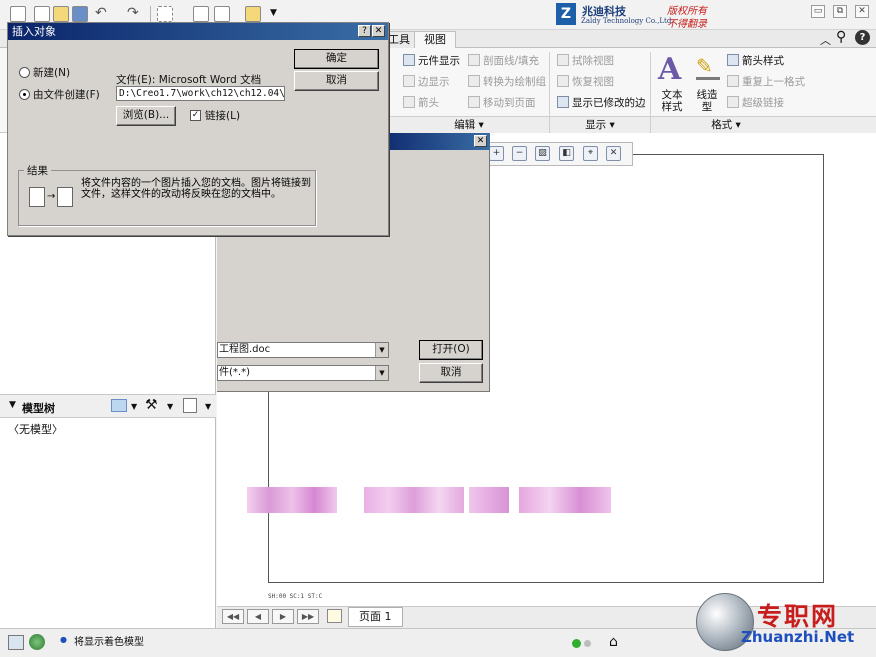 Image resolution: width=876 pixels, height=657 pixels. Describe the element at coordinates (364, 31) in the screenshot. I see `help-title-button: ?` at that location.